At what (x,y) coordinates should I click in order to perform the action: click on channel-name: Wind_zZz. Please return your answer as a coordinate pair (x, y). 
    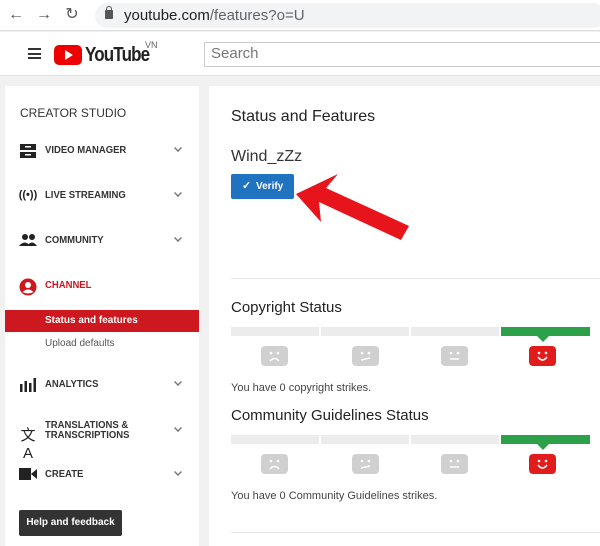
    Looking at the image, I should click on (267, 156).